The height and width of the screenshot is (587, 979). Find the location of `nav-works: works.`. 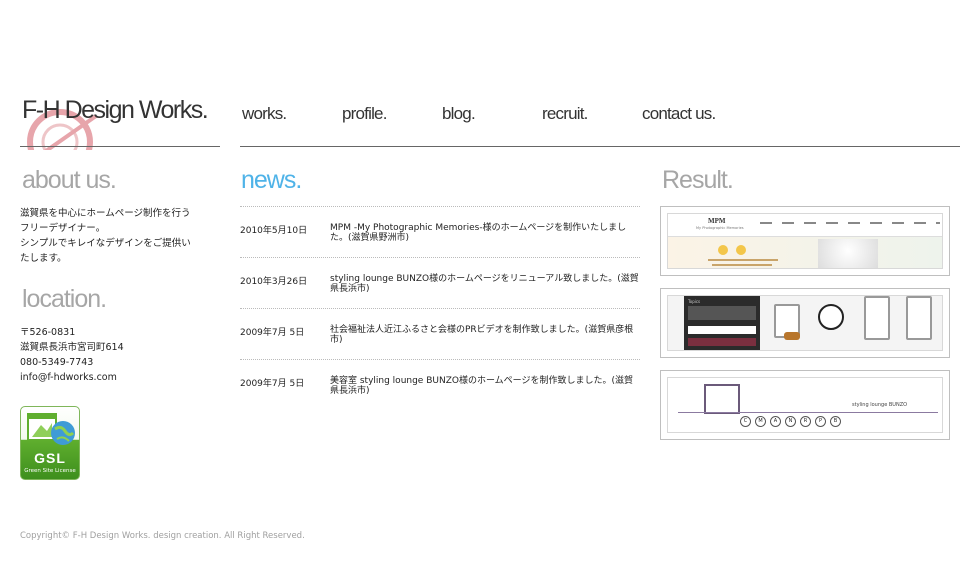

nav-works: works. is located at coordinates (264, 114).